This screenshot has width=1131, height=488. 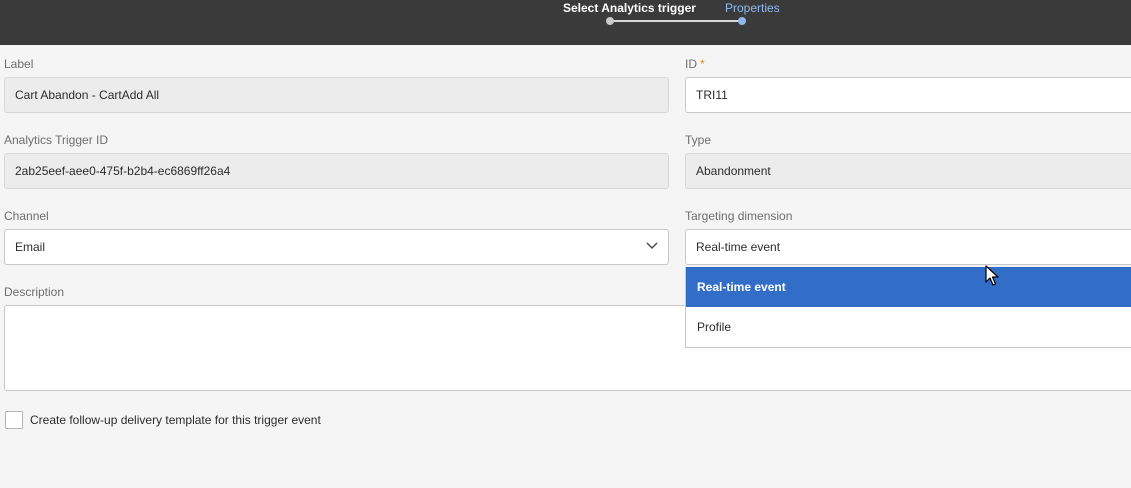 I want to click on followup-checkbox, so click(x=14, y=420).